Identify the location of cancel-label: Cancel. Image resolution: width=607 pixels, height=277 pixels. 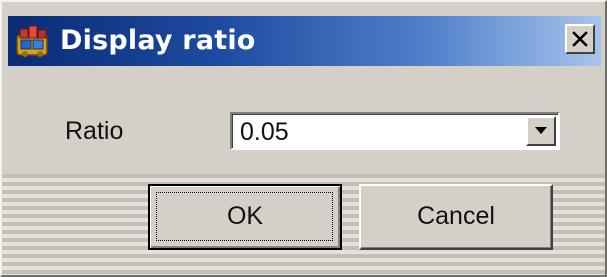
(456, 216).